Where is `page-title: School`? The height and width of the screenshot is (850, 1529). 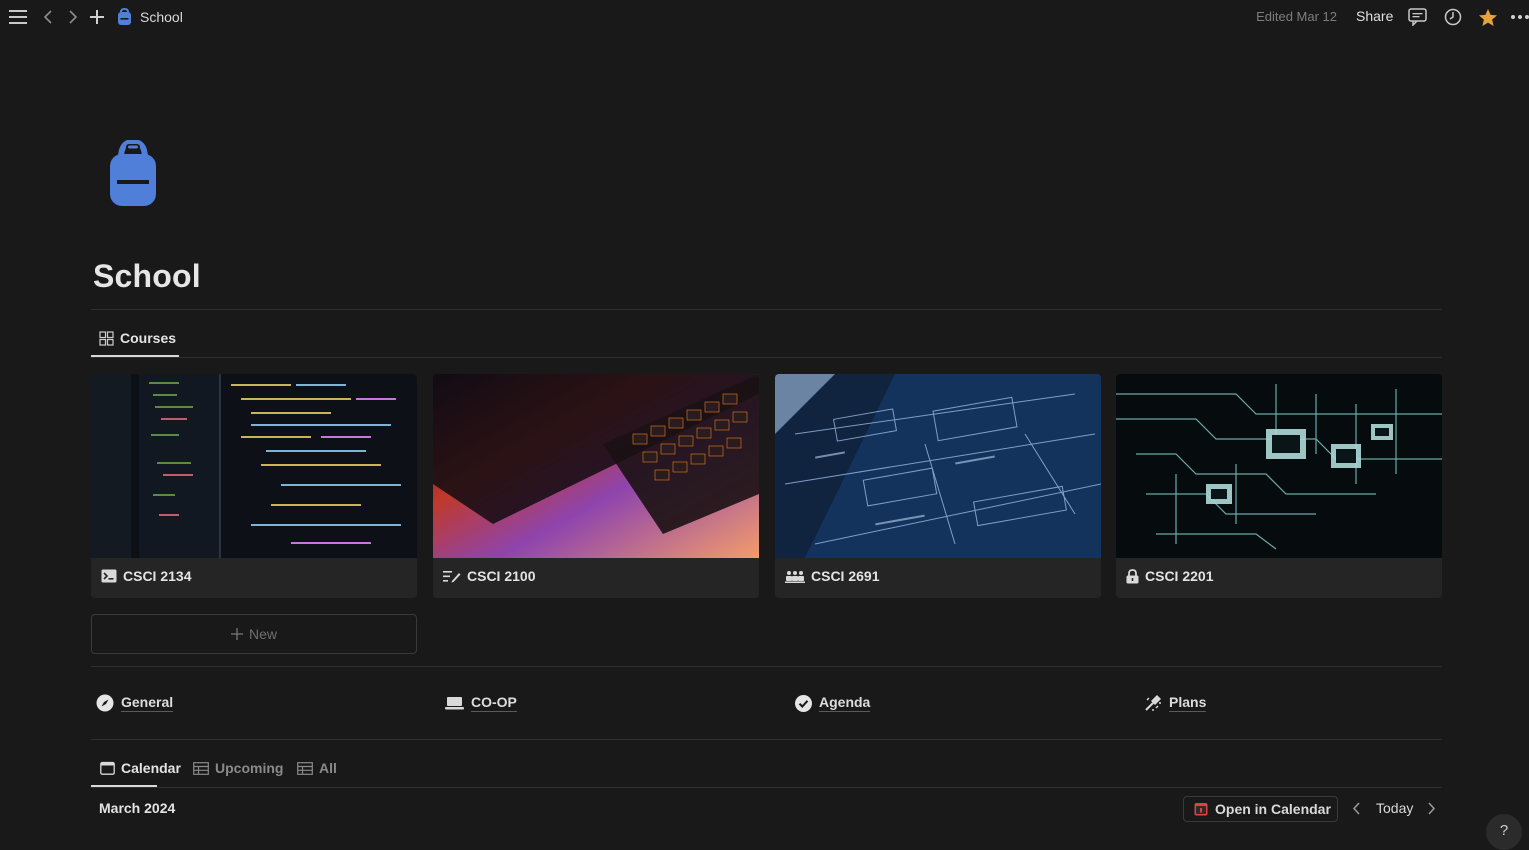 page-title: School is located at coordinates (147, 276).